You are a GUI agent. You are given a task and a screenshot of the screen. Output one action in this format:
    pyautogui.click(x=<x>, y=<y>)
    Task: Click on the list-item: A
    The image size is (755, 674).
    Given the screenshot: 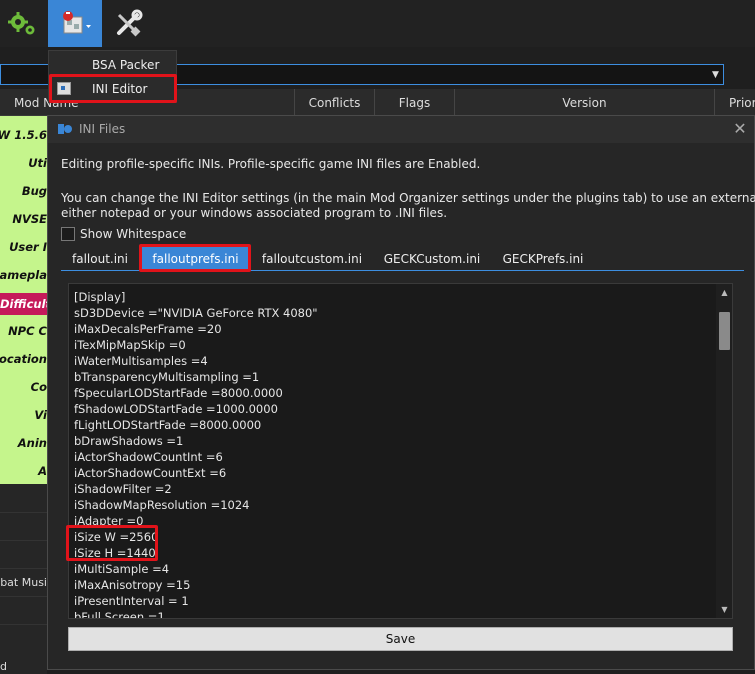 What is the action you would take?
    pyautogui.click(x=42, y=471)
    